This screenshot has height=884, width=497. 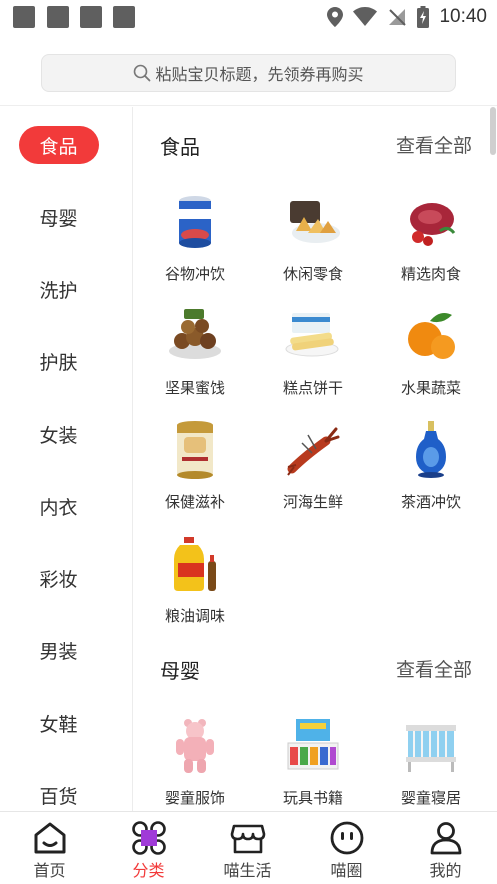 What do you see at coordinates (248, 839) in the screenshot?
I see `store-icon` at bounding box center [248, 839].